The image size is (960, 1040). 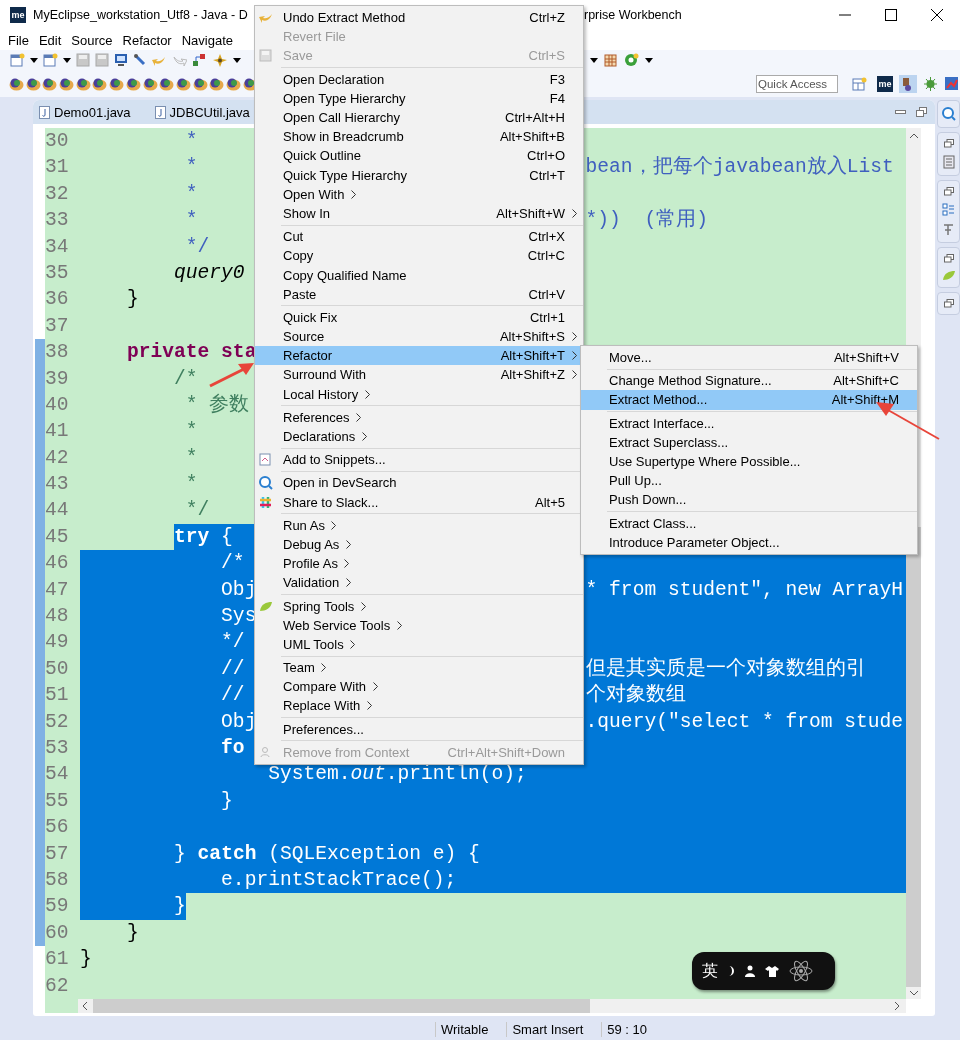 What do you see at coordinates (772, 971) in the screenshot?
I see `shirt-icon` at bounding box center [772, 971].